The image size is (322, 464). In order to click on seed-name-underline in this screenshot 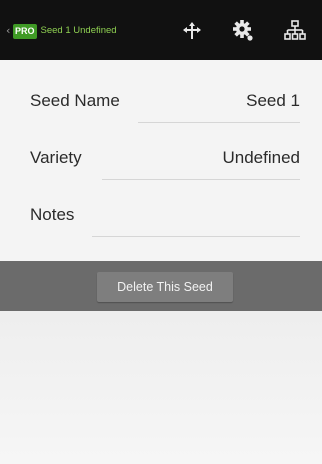, I will do `click(219, 122)`.